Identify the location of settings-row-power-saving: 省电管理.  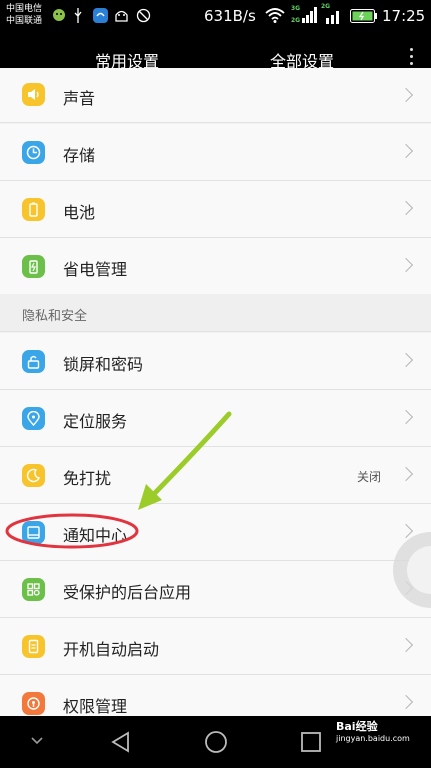
(215, 266).